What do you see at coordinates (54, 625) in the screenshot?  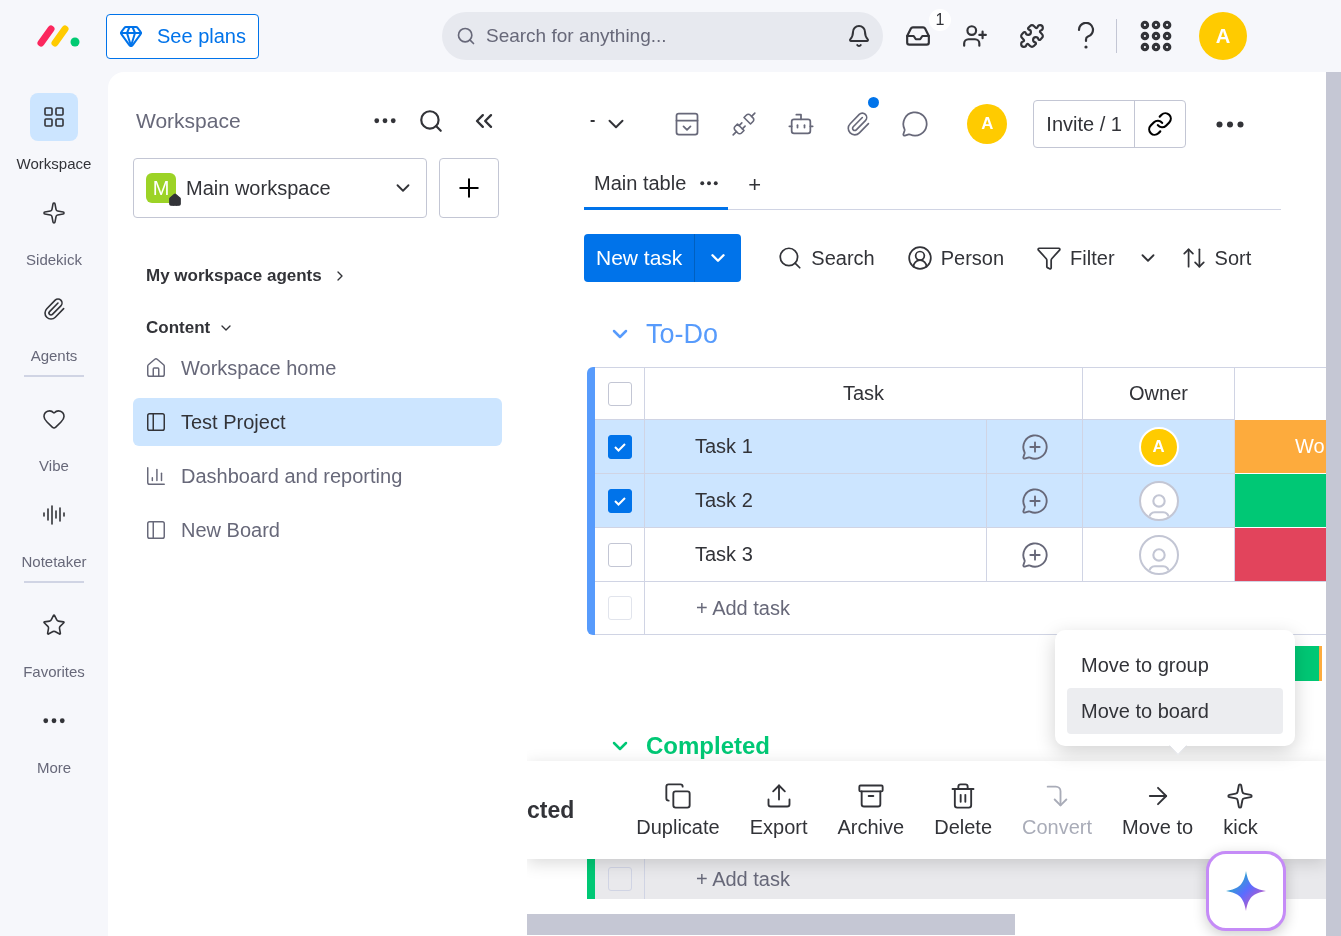 I see `star-icon` at bounding box center [54, 625].